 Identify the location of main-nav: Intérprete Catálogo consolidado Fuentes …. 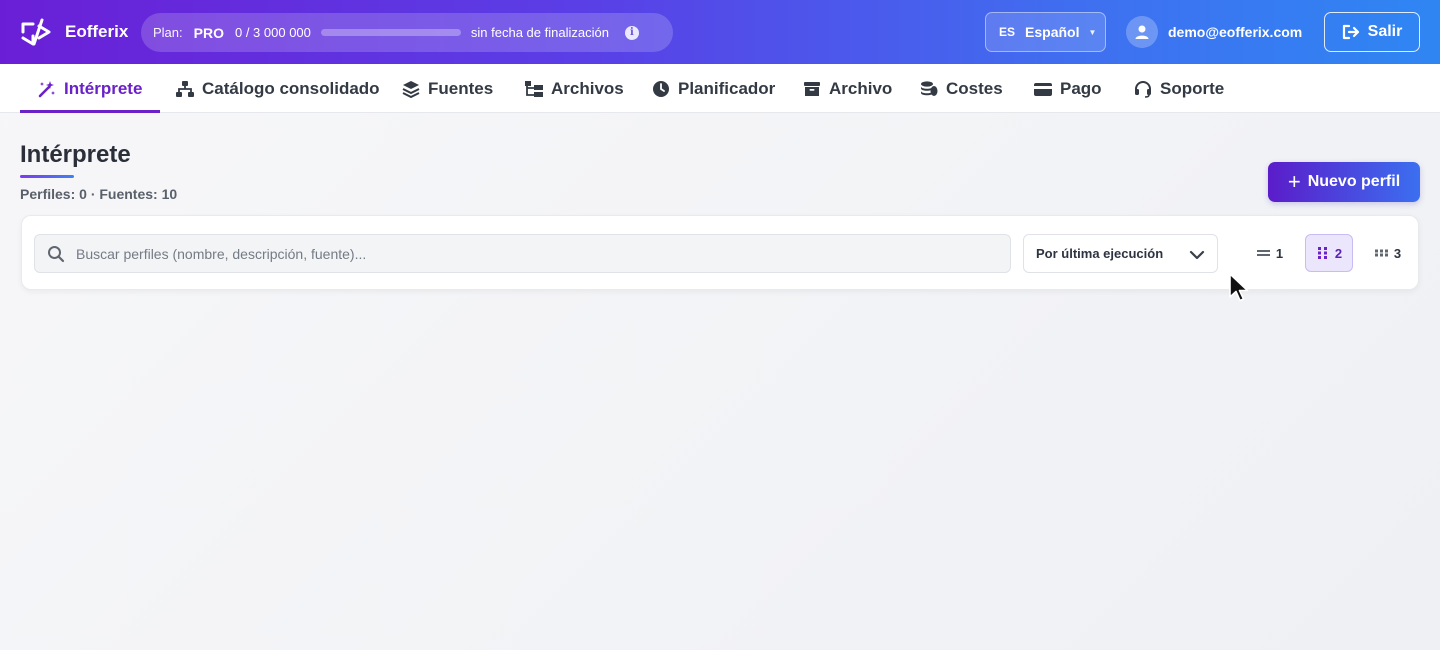
(720, 88).